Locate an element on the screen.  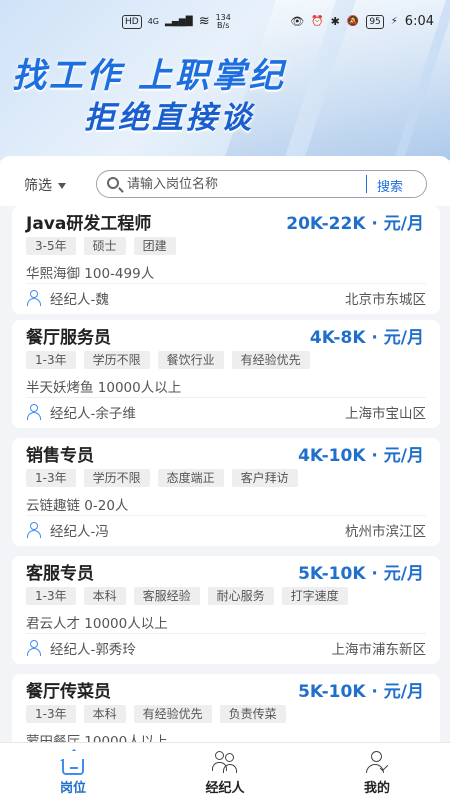
agent-name: 经纪人-魏 is located at coordinates (79, 300).